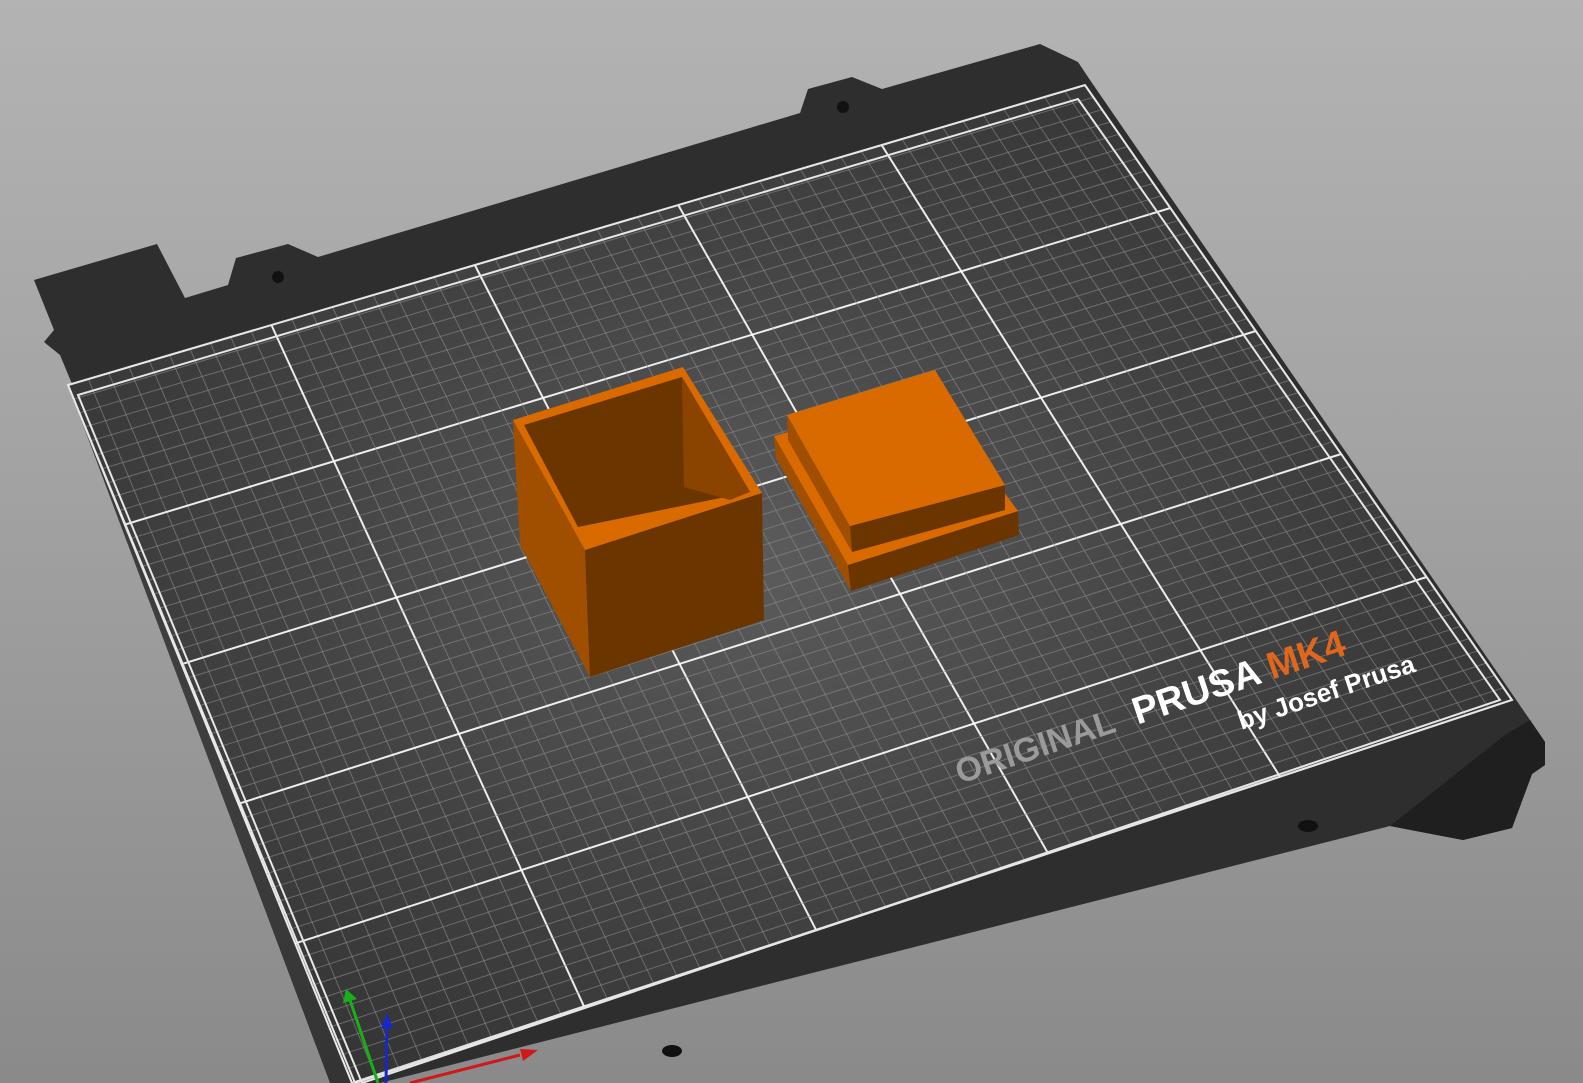 The height and width of the screenshot is (1083, 1583). Describe the element at coordinates (529, 1055) in the screenshot. I see `axis-x-arrow-icon` at that location.